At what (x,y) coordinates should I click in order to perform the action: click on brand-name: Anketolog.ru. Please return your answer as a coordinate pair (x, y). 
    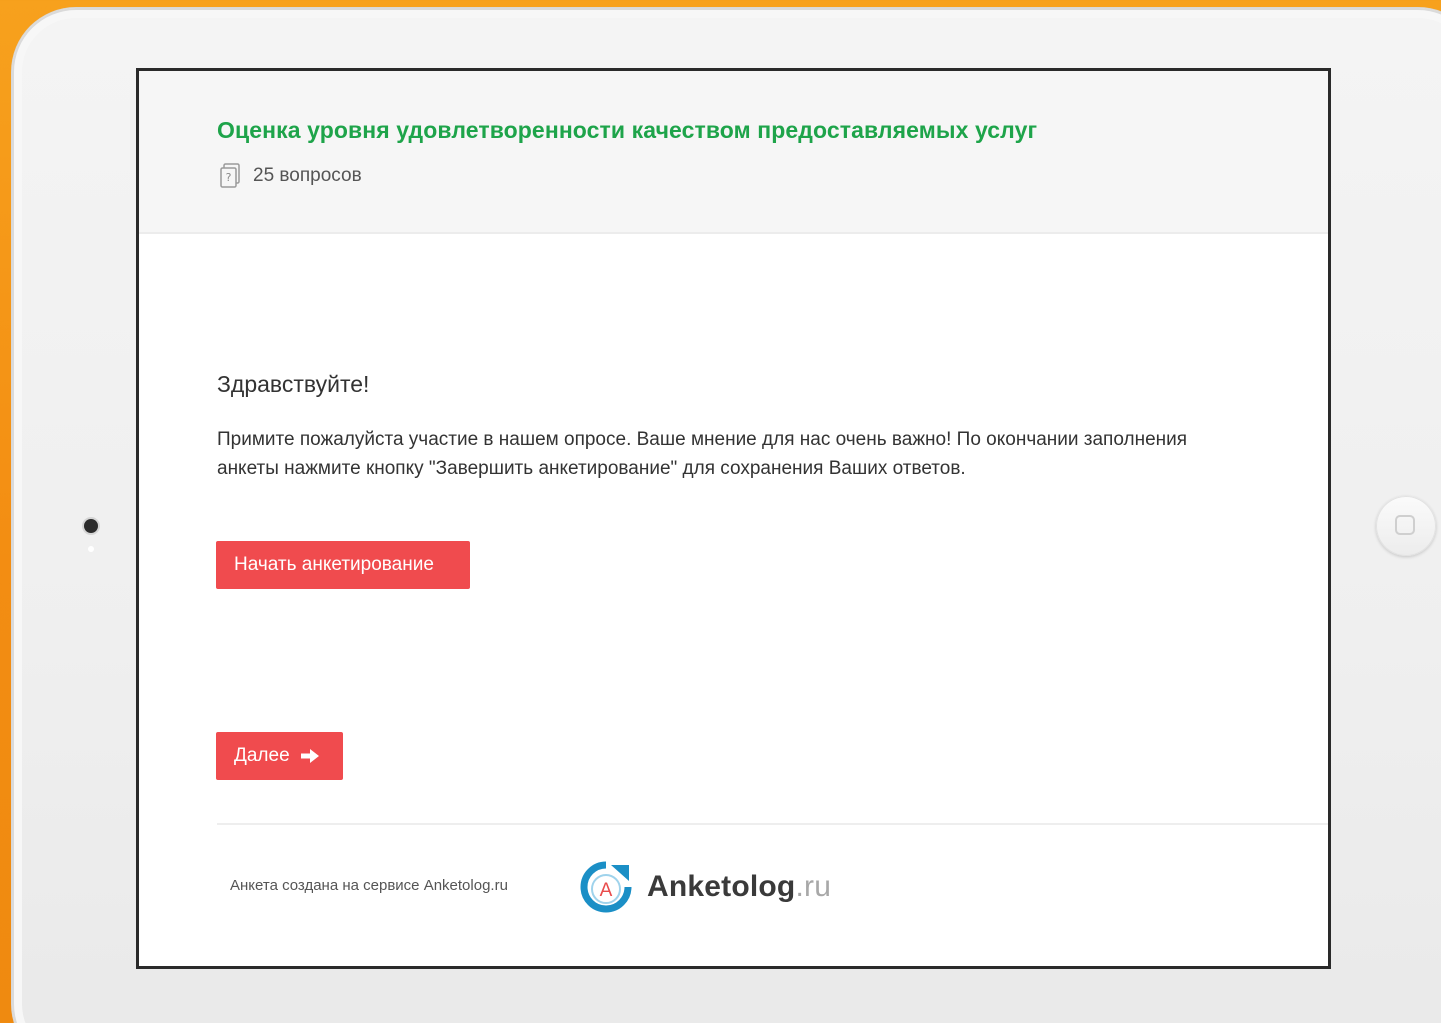
    Looking at the image, I should click on (739, 887).